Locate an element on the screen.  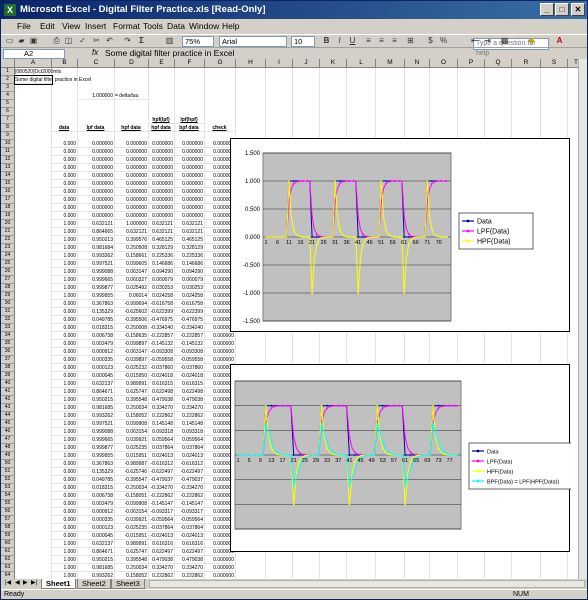
column-header: J is located at coordinates (306, 63).